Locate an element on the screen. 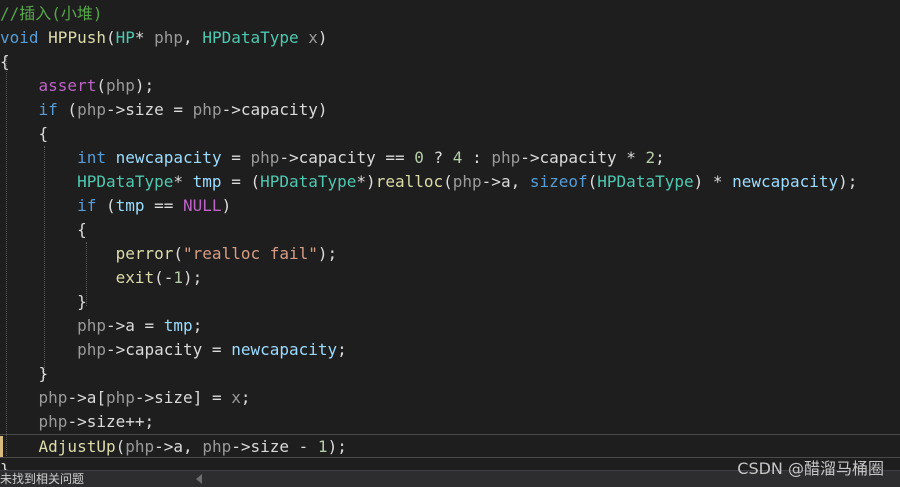 The width and height of the screenshot is (900, 487). code-token: 2 is located at coordinates (650, 157).